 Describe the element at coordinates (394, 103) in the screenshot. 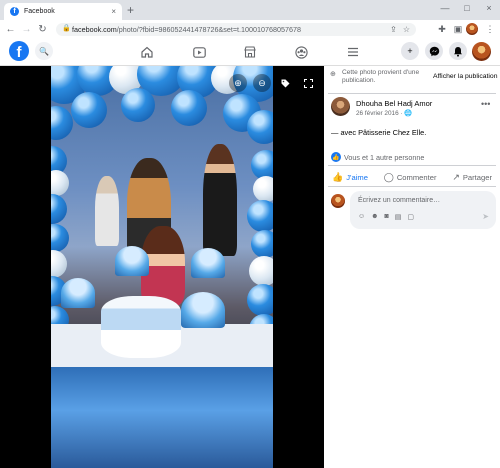

I see `author-name: Dhouha Bel Hadj Amor` at that location.